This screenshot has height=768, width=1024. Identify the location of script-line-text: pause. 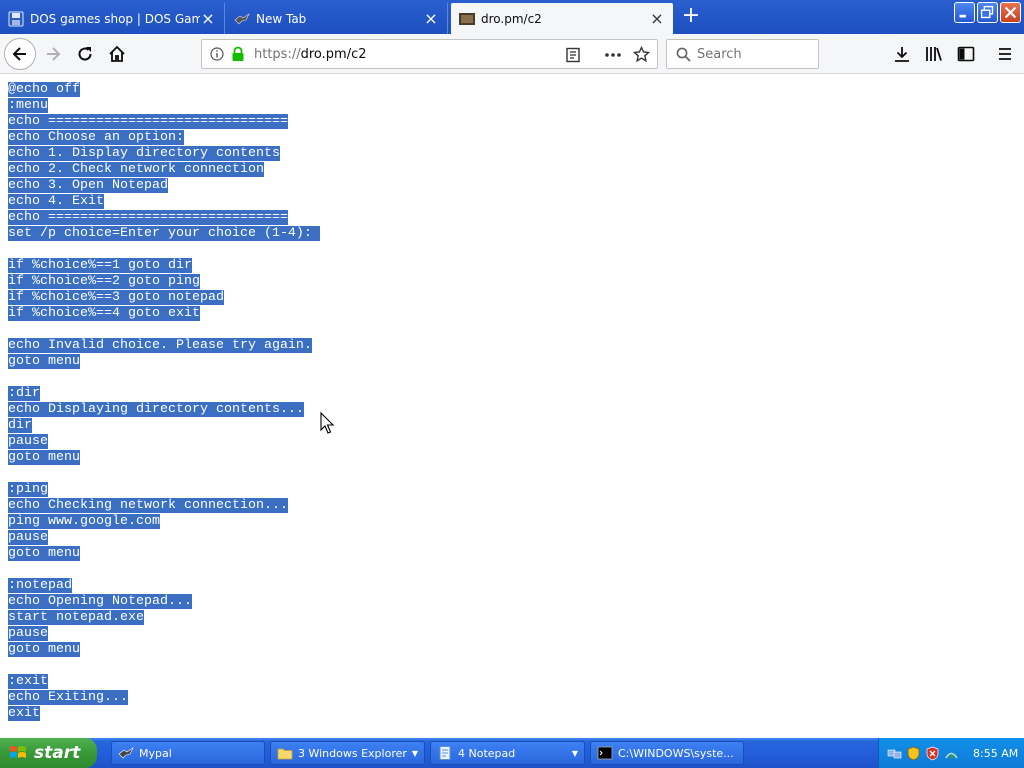
(28, 441).